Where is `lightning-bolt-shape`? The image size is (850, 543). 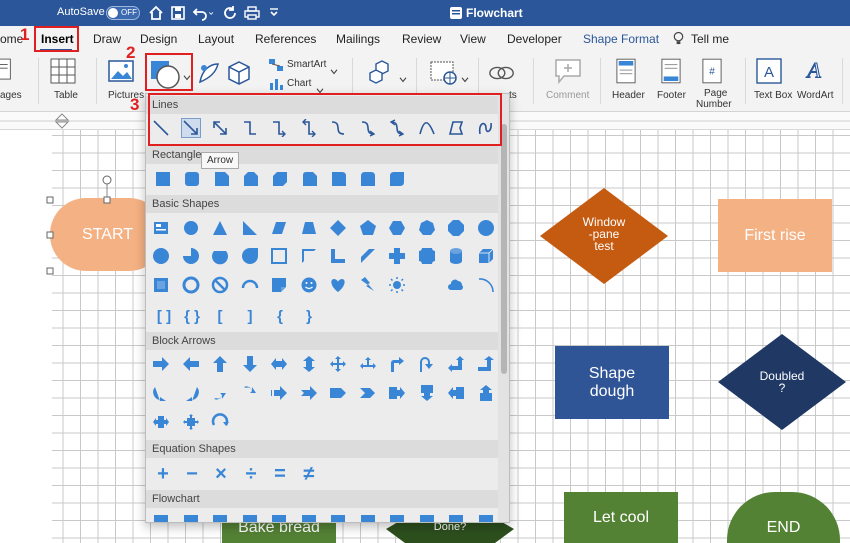 lightning-bolt-shape is located at coordinates (368, 285).